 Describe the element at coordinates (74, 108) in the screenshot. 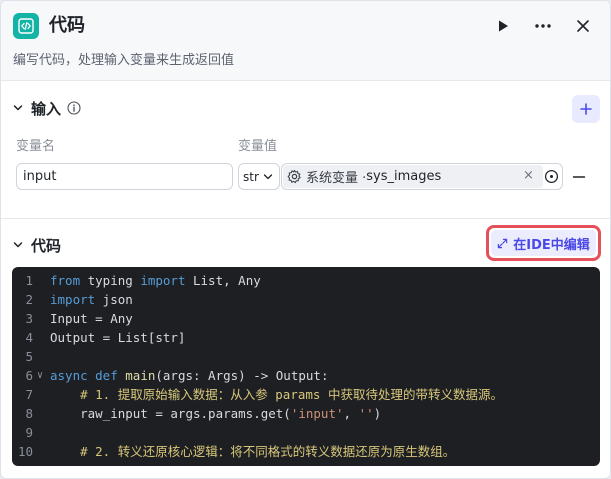

I see `info-icon` at that location.